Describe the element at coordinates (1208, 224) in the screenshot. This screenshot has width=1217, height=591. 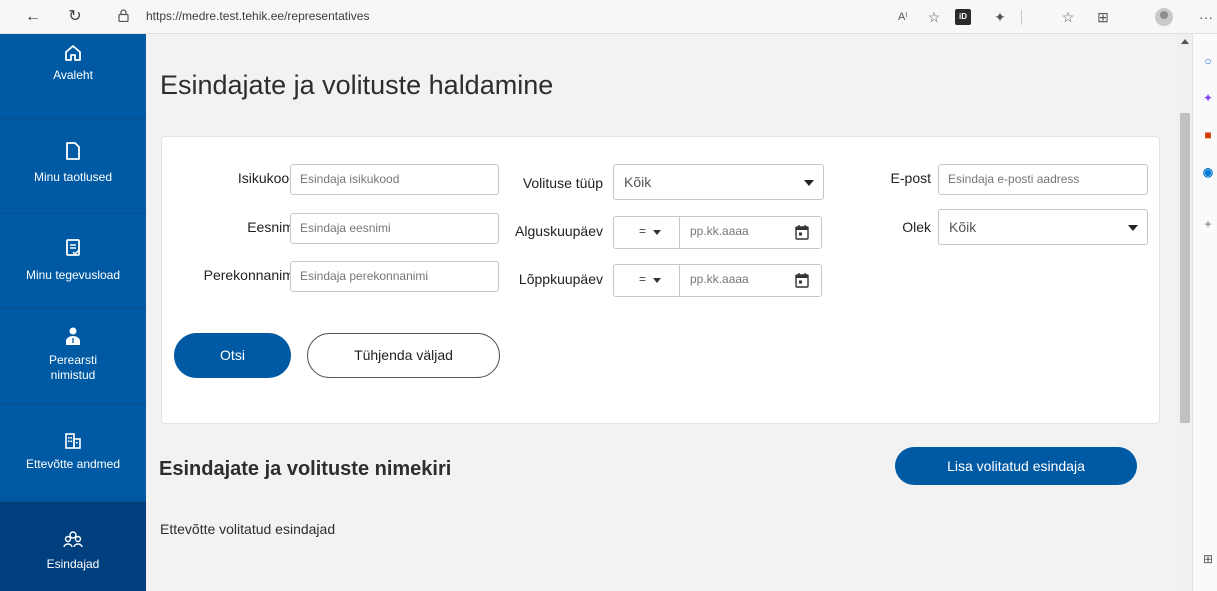
I see `add-icon: +` at that location.